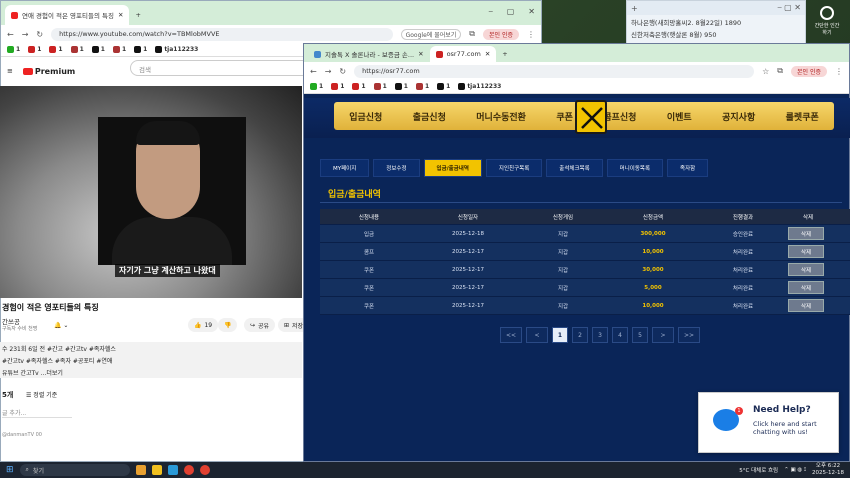 This screenshot has height=478, width=850. I want to click on page-prev: <, so click(537, 335).